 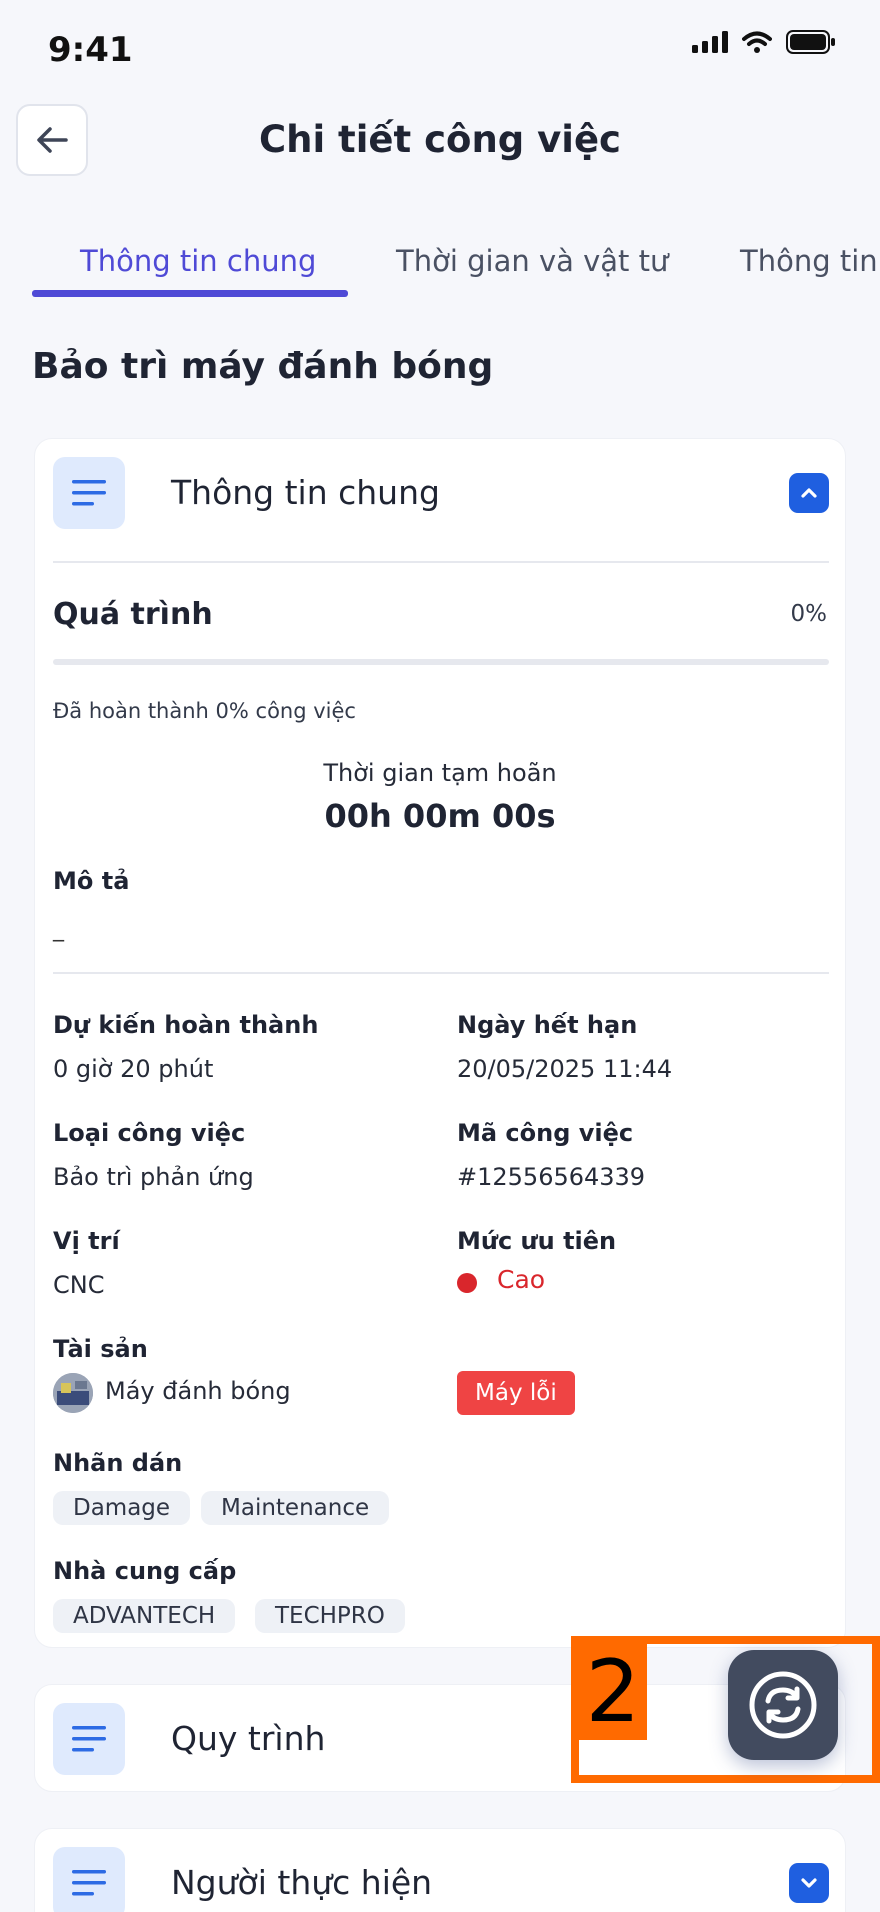 What do you see at coordinates (757, 42) in the screenshot?
I see `wifi-icon` at bounding box center [757, 42].